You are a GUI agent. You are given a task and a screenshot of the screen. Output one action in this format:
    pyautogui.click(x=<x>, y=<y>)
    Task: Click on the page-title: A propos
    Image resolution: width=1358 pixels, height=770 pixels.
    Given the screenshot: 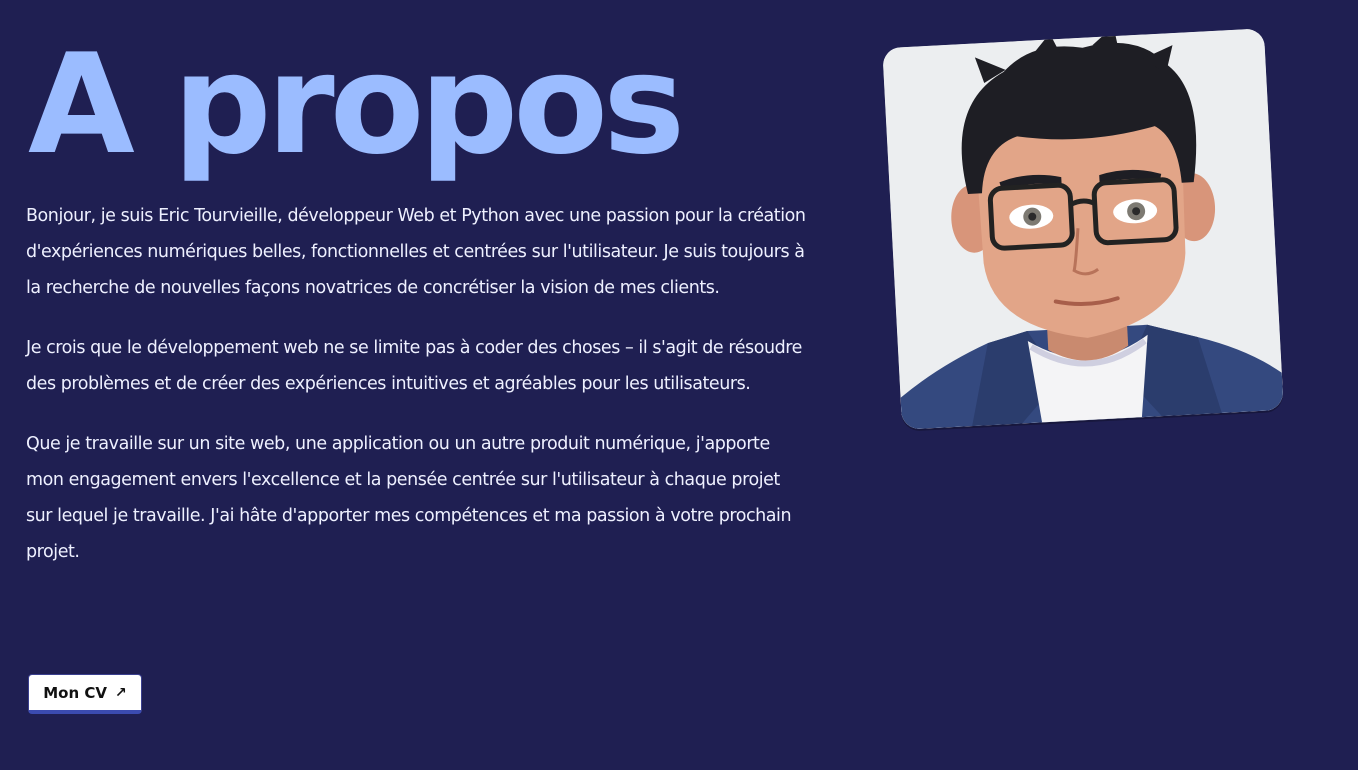 What is the action you would take?
    pyautogui.click(x=356, y=104)
    